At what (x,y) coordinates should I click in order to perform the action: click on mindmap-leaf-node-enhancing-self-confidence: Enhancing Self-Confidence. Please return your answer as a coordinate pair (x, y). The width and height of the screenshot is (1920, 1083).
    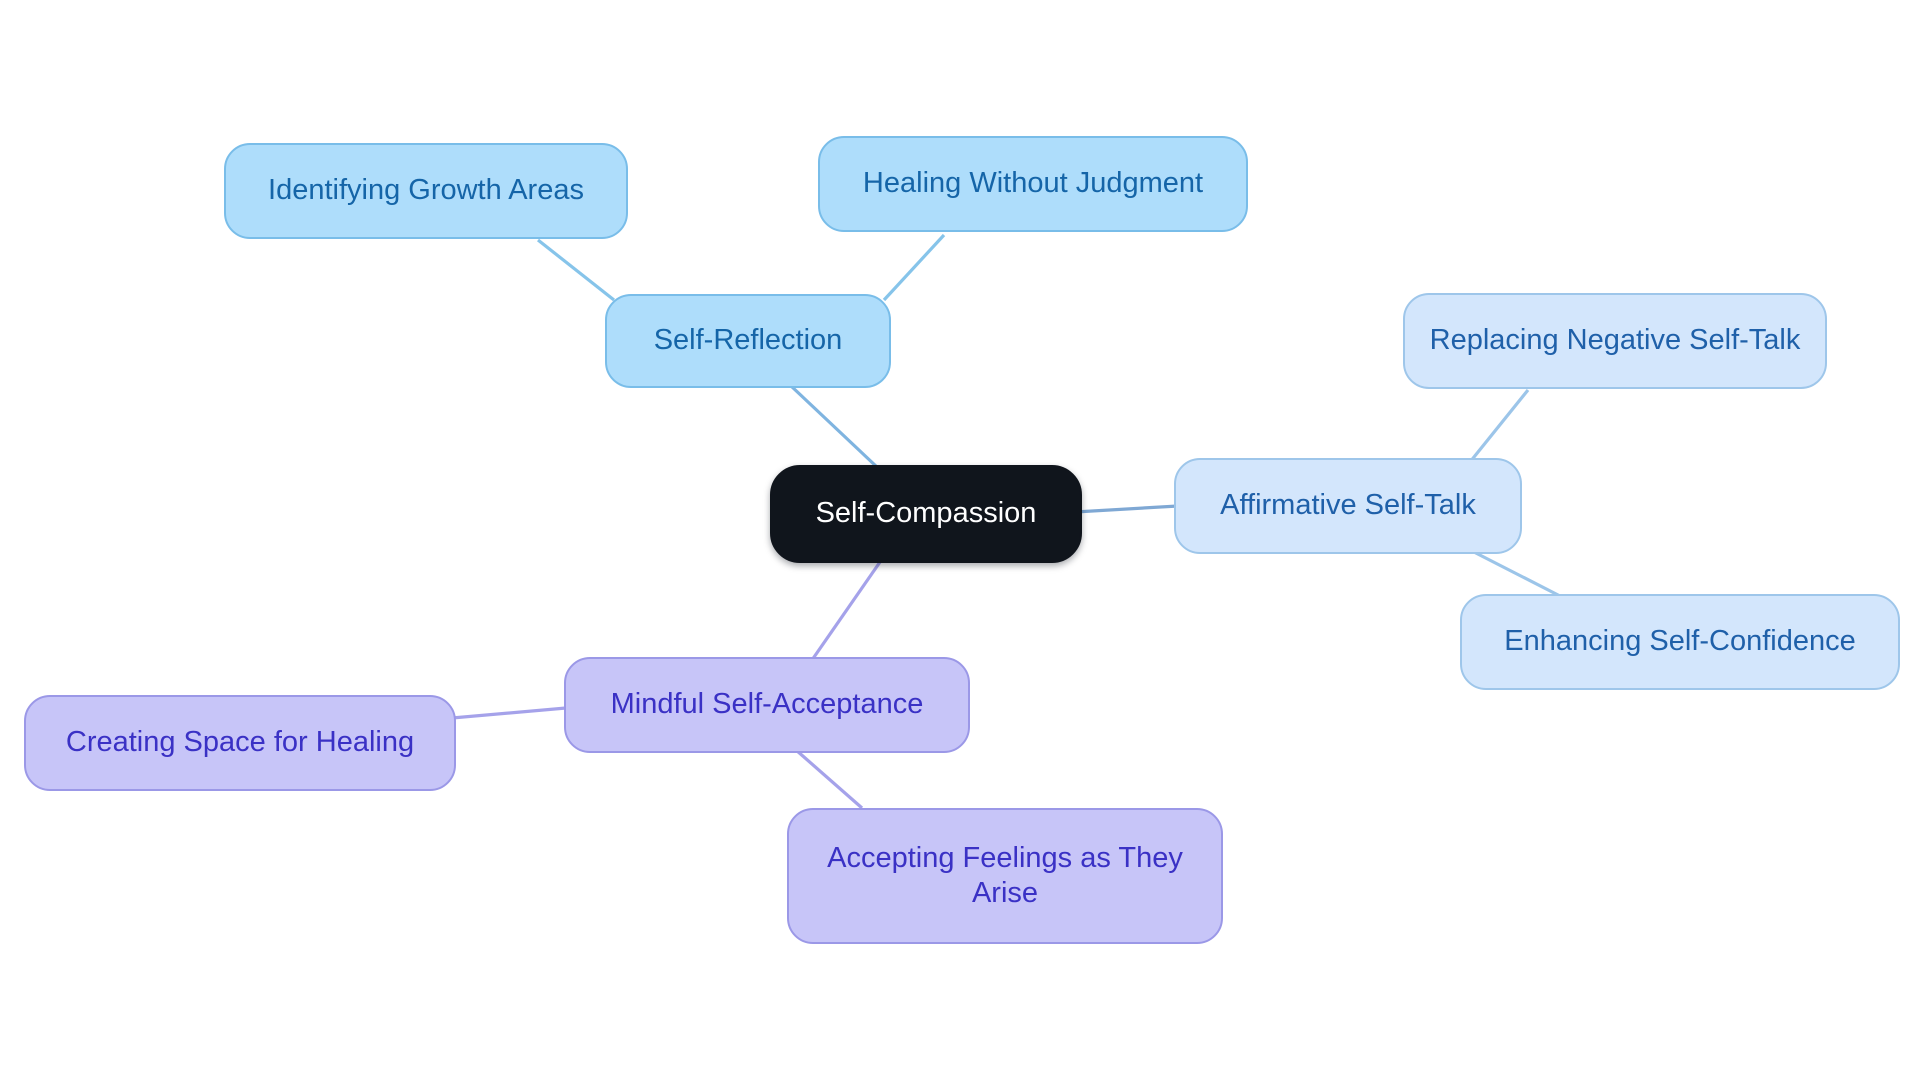
    Looking at the image, I should click on (1680, 642).